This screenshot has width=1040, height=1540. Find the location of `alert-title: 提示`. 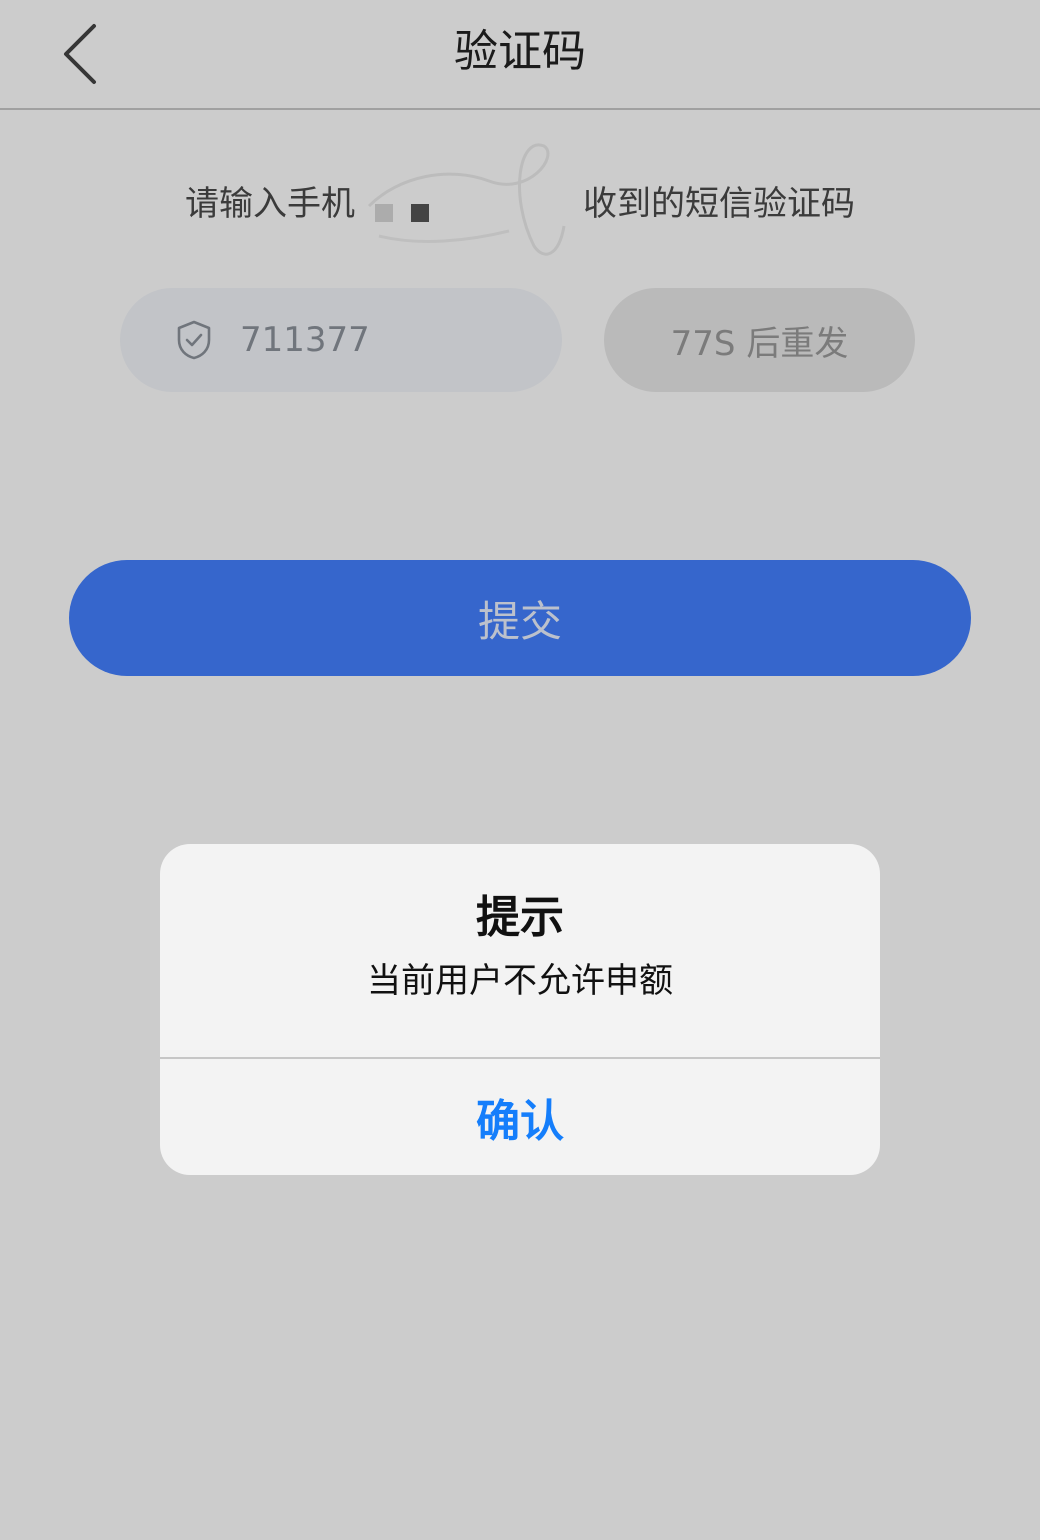

alert-title: 提示 is located at coordinates (520, 917).